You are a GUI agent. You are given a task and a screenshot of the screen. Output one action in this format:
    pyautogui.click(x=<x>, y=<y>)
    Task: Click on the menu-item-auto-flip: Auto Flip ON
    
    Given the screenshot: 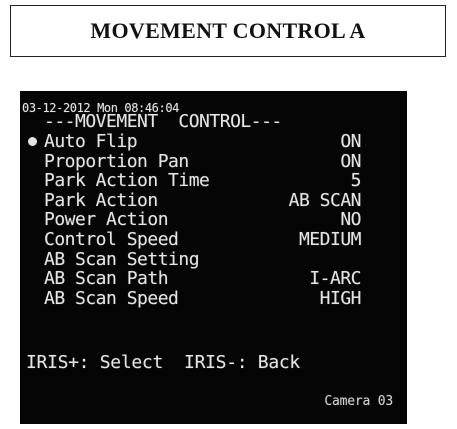 What is the action you would take?
    pyautogui.click(x=213, y=141)
    